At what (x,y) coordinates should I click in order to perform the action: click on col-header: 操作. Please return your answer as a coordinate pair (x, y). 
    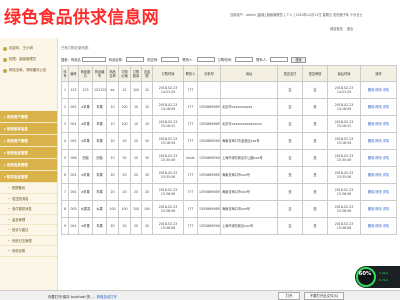
    Looking at the image, I should click on (378, 73).